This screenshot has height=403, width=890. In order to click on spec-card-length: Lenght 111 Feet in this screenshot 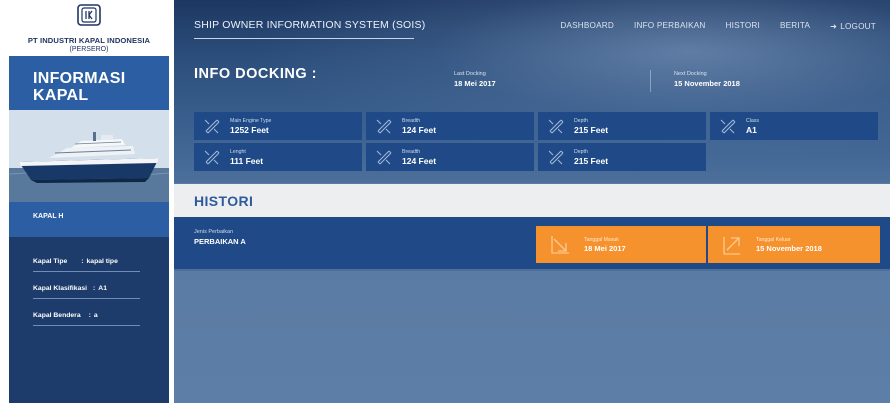, I will do `click(278, 157)`.